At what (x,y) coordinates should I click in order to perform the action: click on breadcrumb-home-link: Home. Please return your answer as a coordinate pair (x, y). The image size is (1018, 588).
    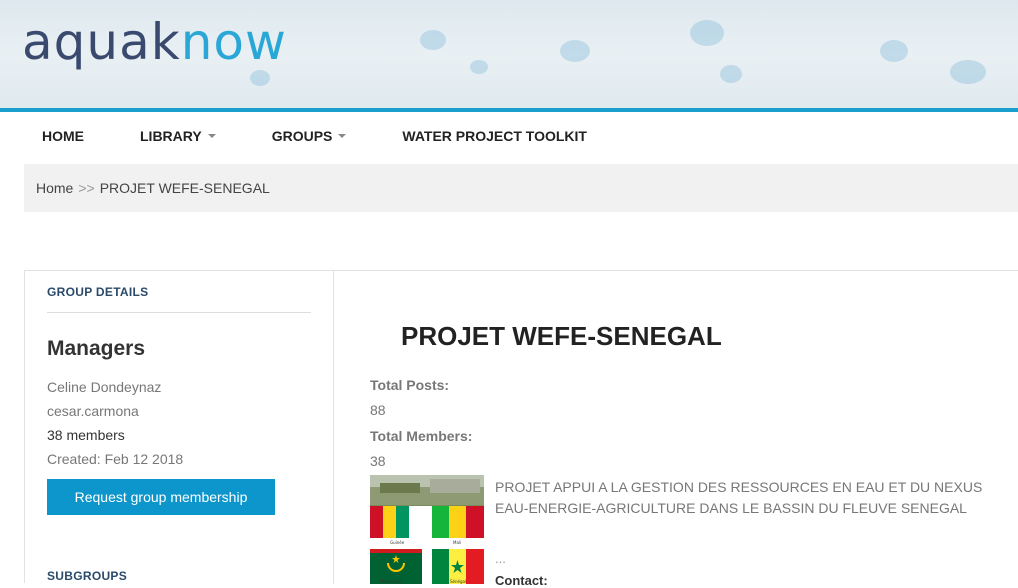
    Looking at the image, I should click on (54, 188).